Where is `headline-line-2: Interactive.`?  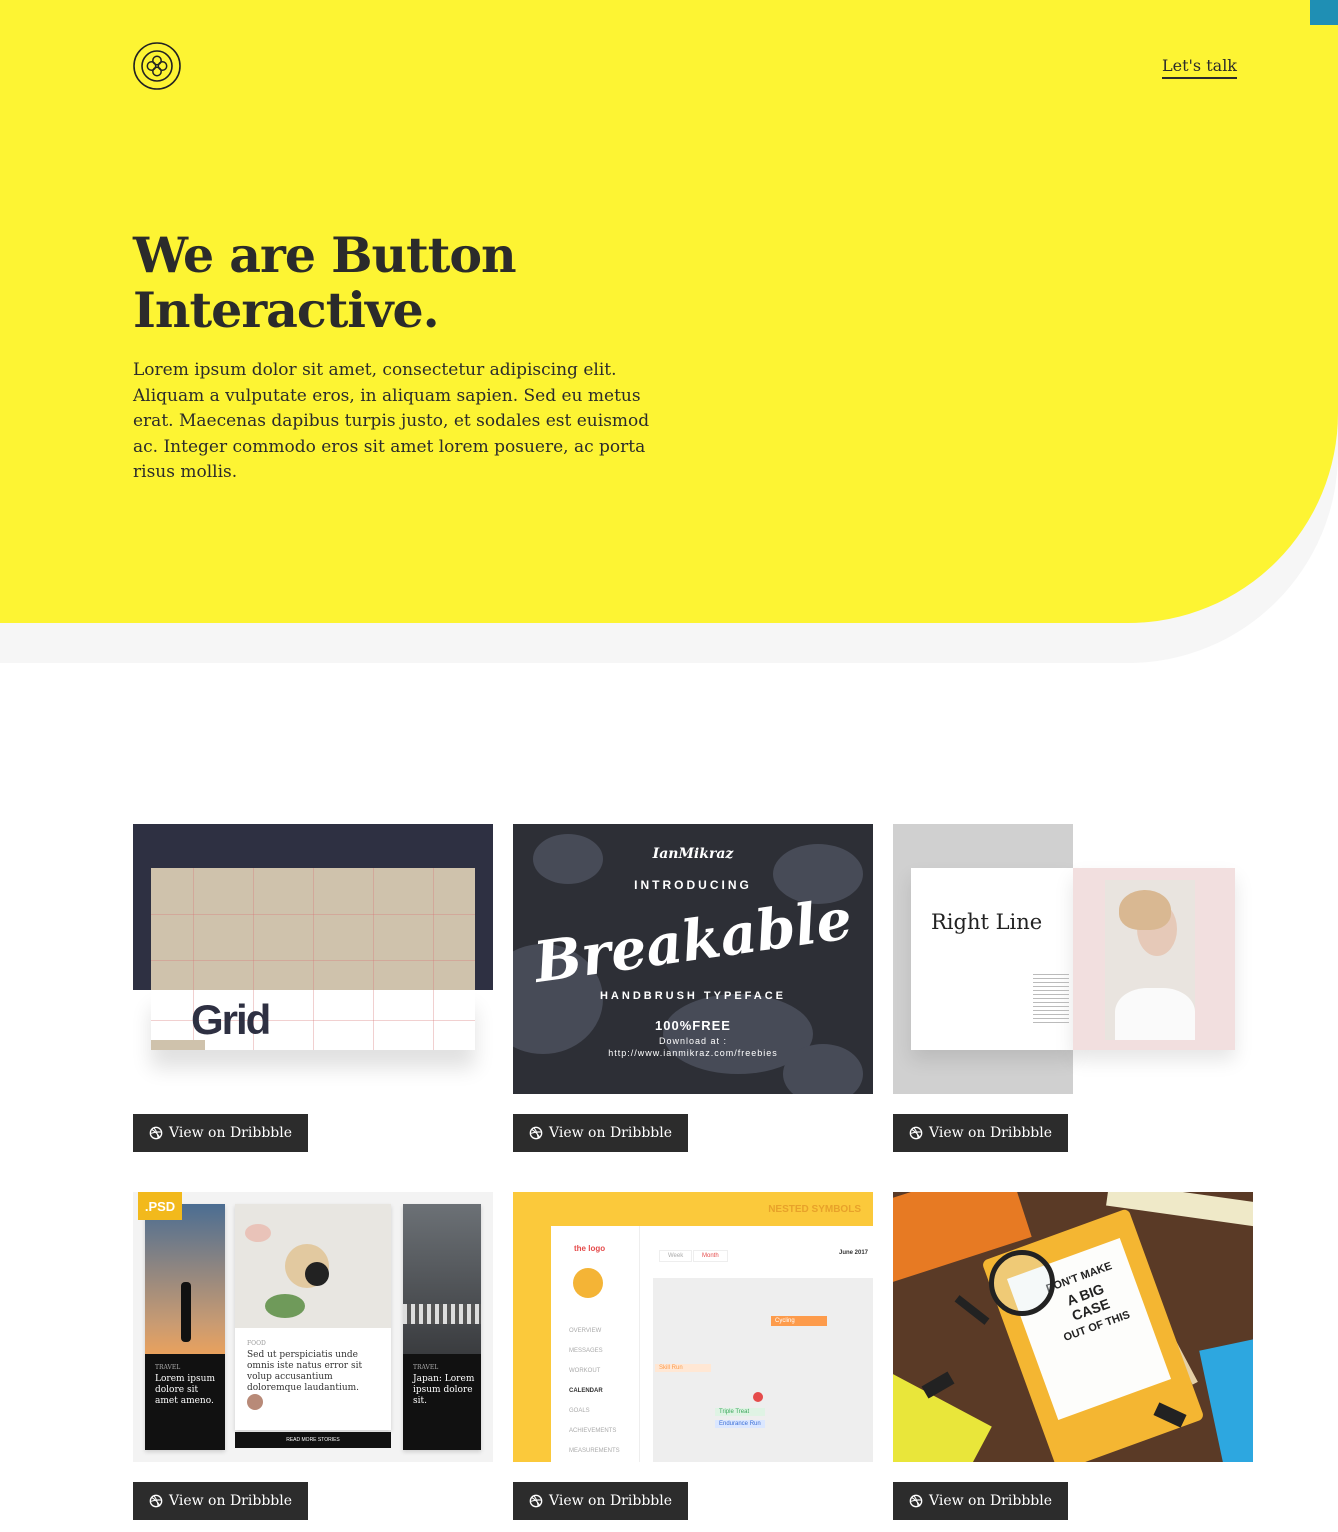
headline-line-2: Interactive. is located at coordinates (286, 310).